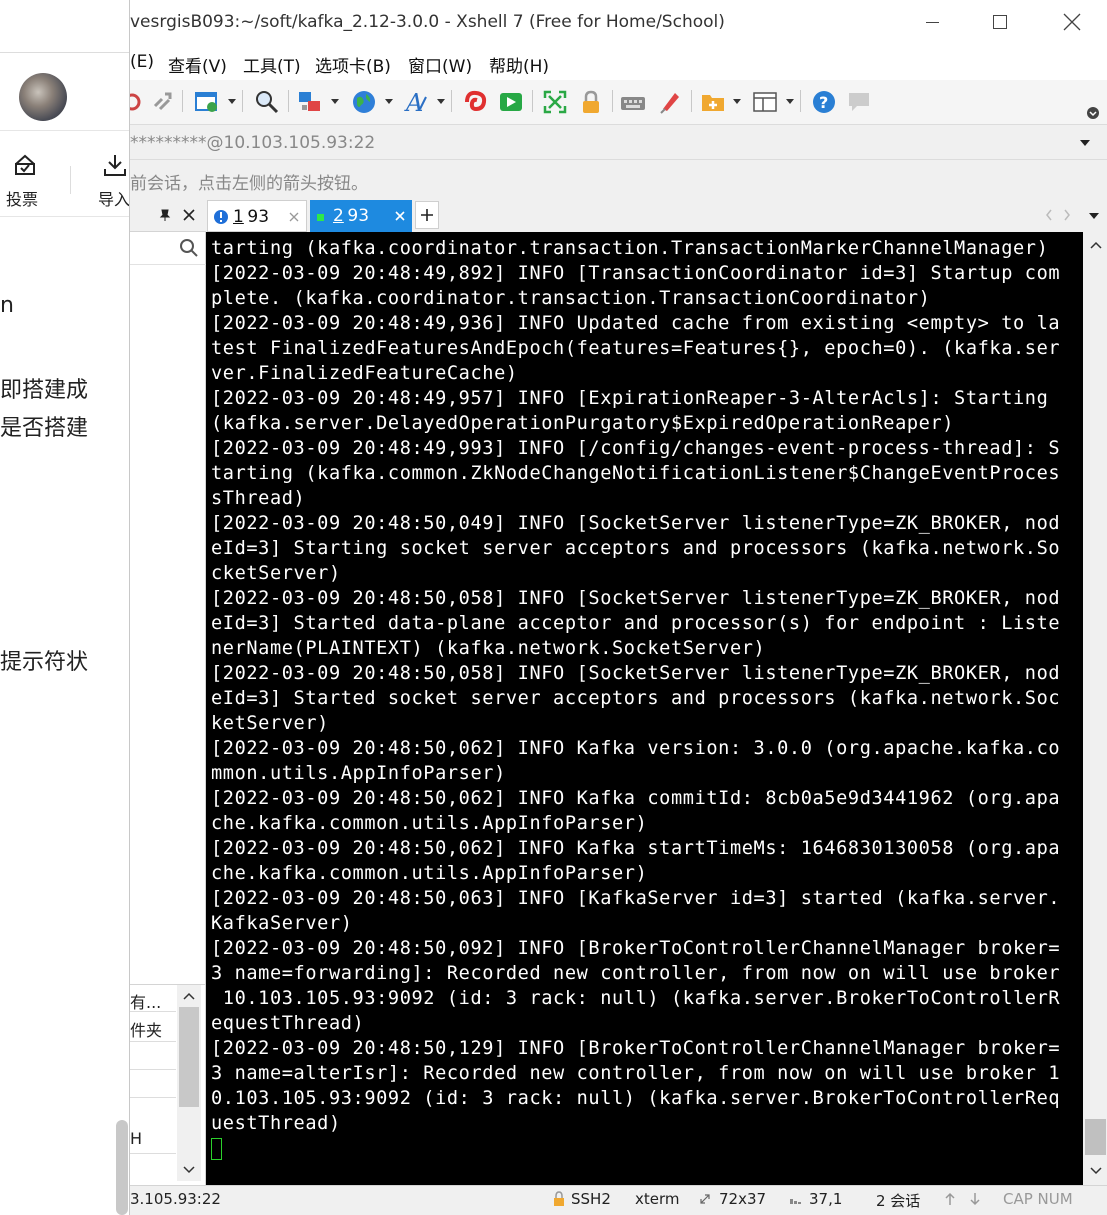  What do you see at coordinates (670, 102) in the screenshot?
I see `highlight-icon` at bounding box center [670, 102].